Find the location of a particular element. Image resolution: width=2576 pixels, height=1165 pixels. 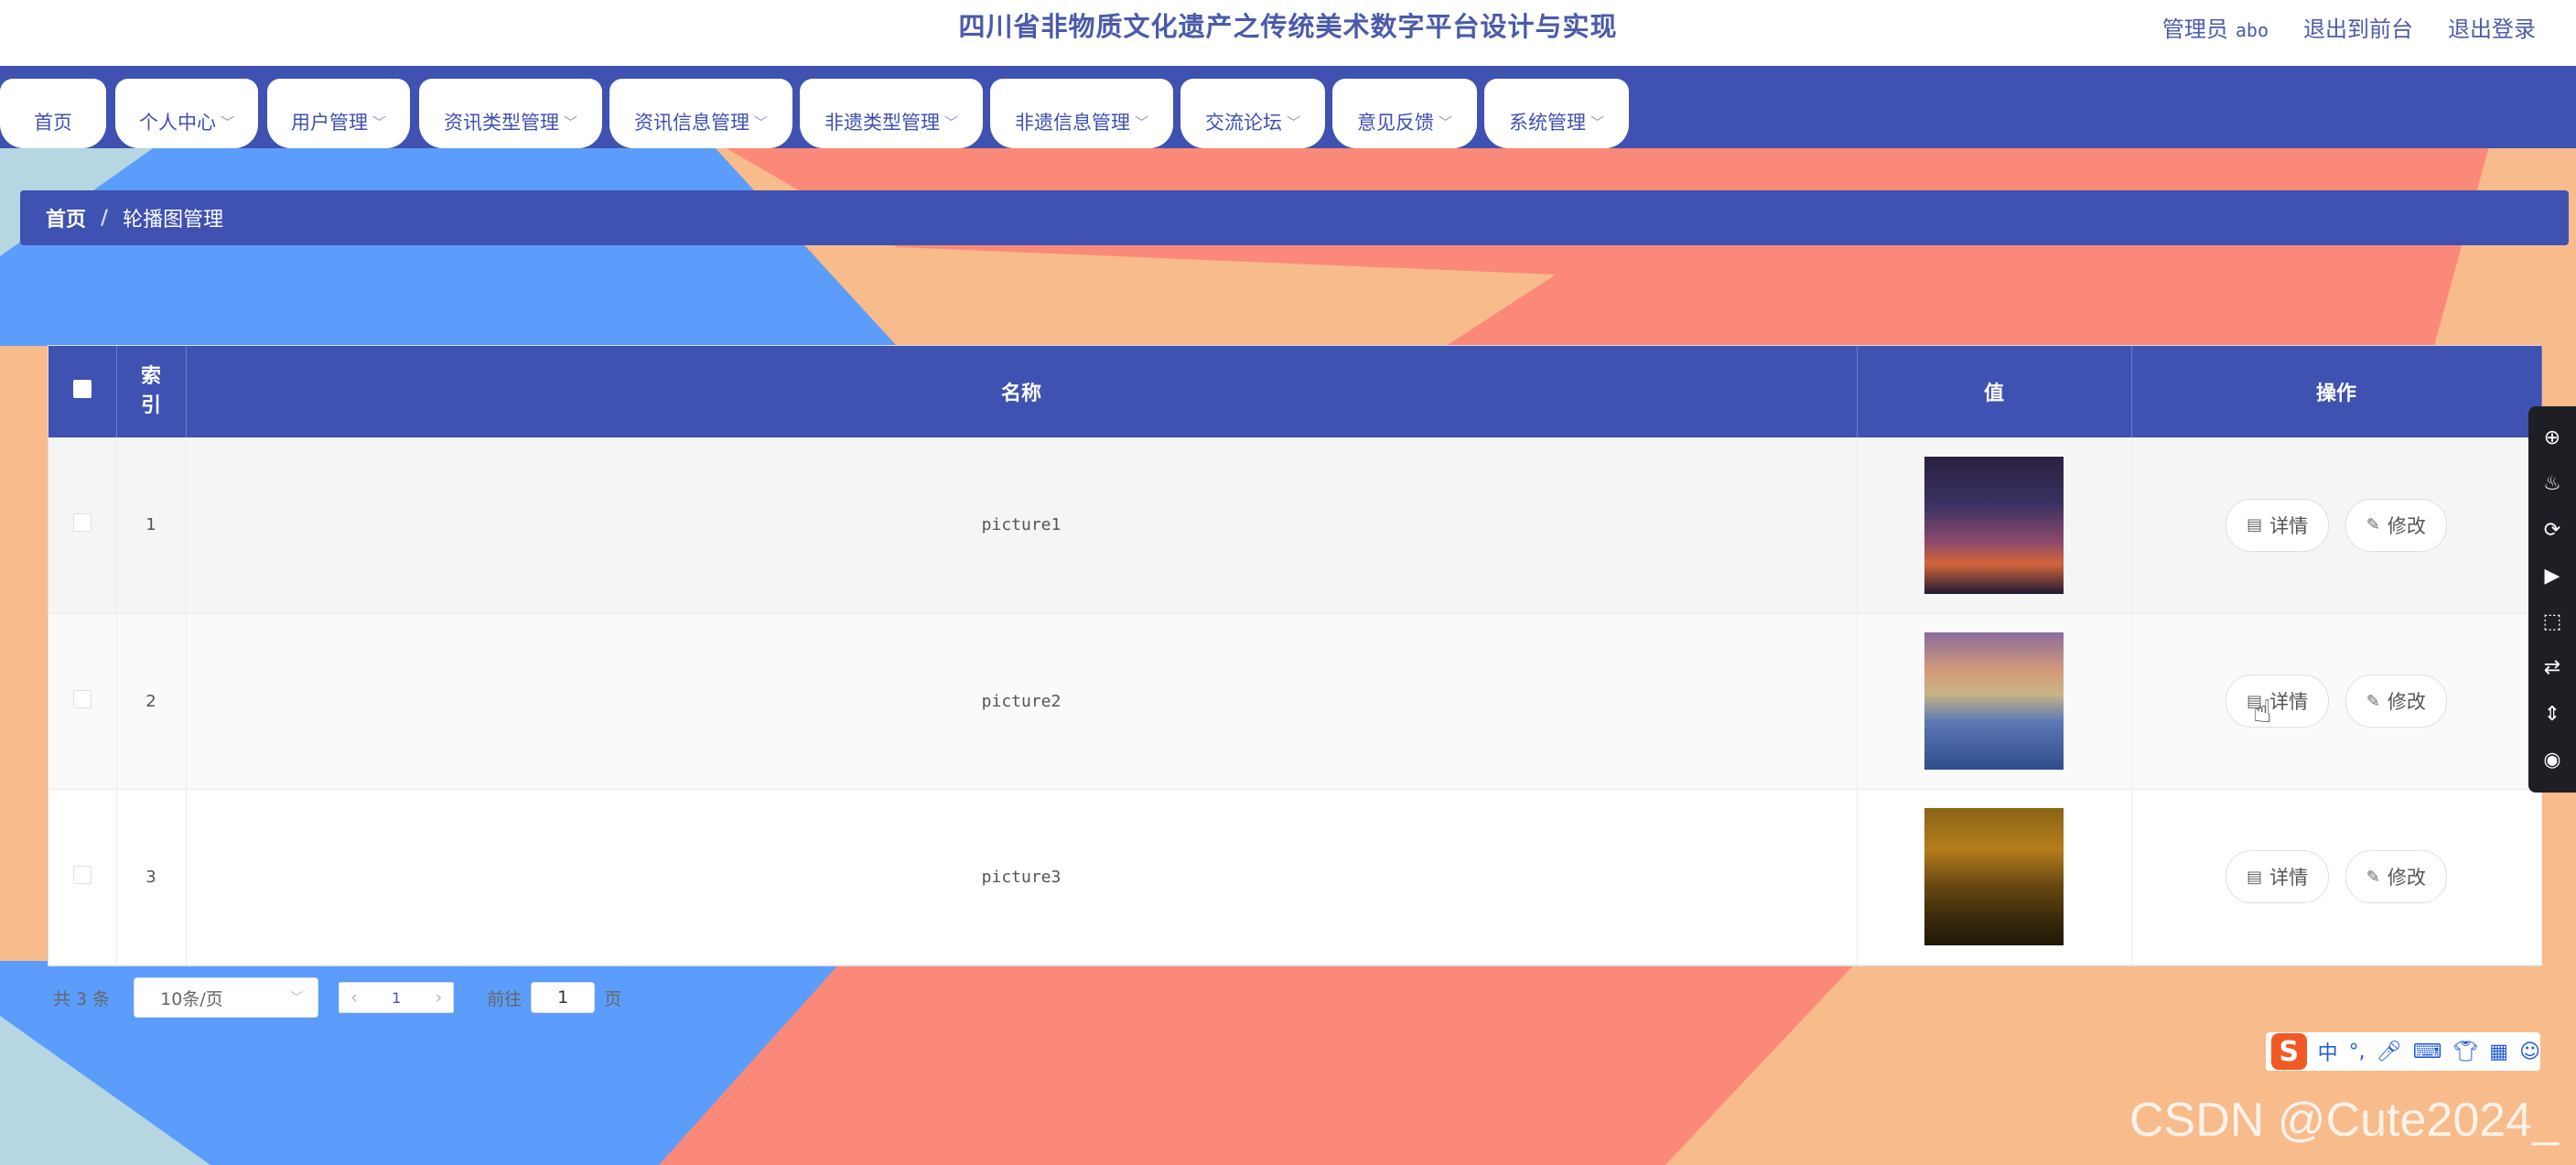

table-header-row: 索引 名称 值 操作 is located at coordinates (1295, 391).